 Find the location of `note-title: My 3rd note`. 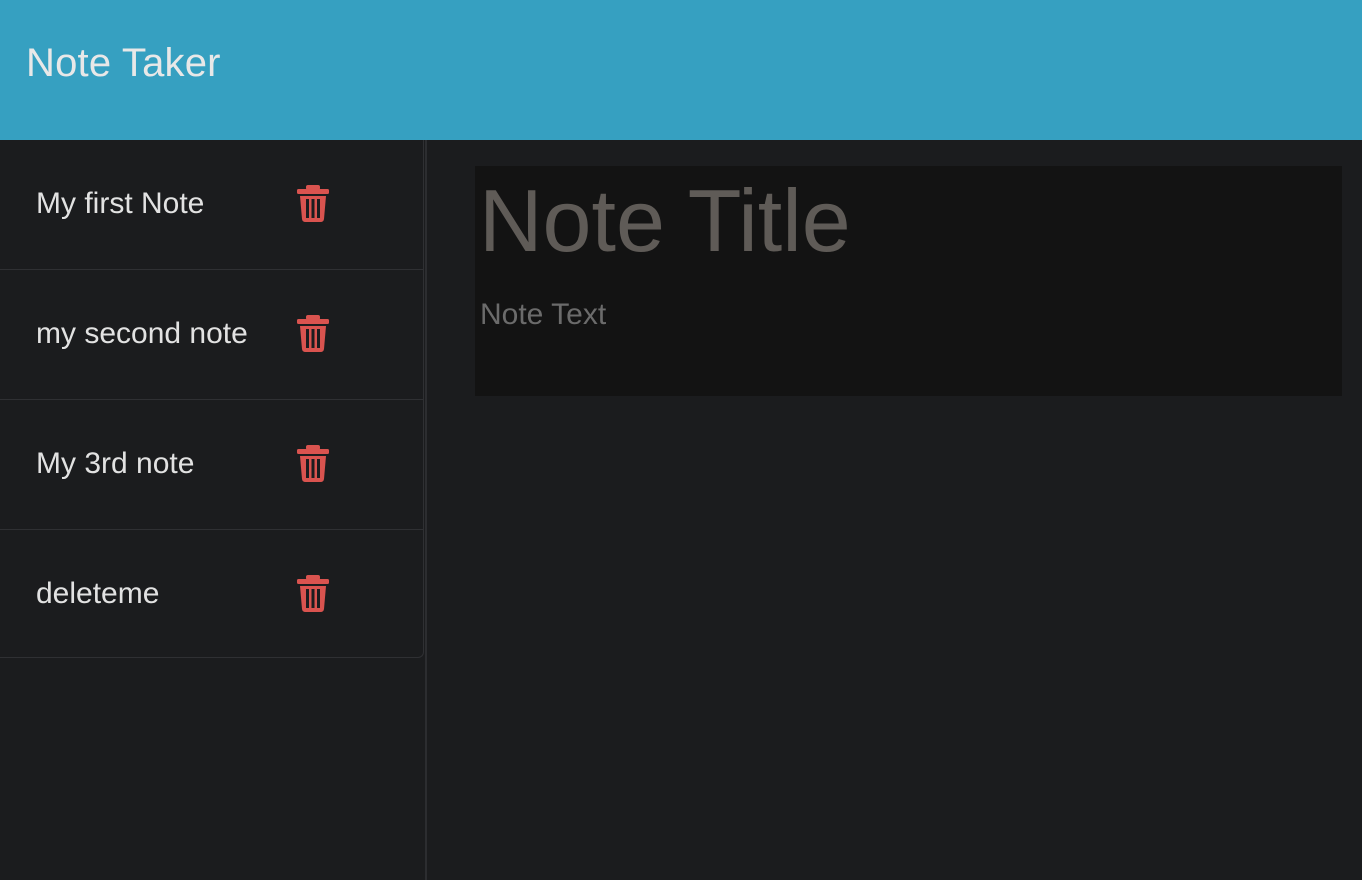

note-title: My 3rd note is located at coordinates (115, 464).